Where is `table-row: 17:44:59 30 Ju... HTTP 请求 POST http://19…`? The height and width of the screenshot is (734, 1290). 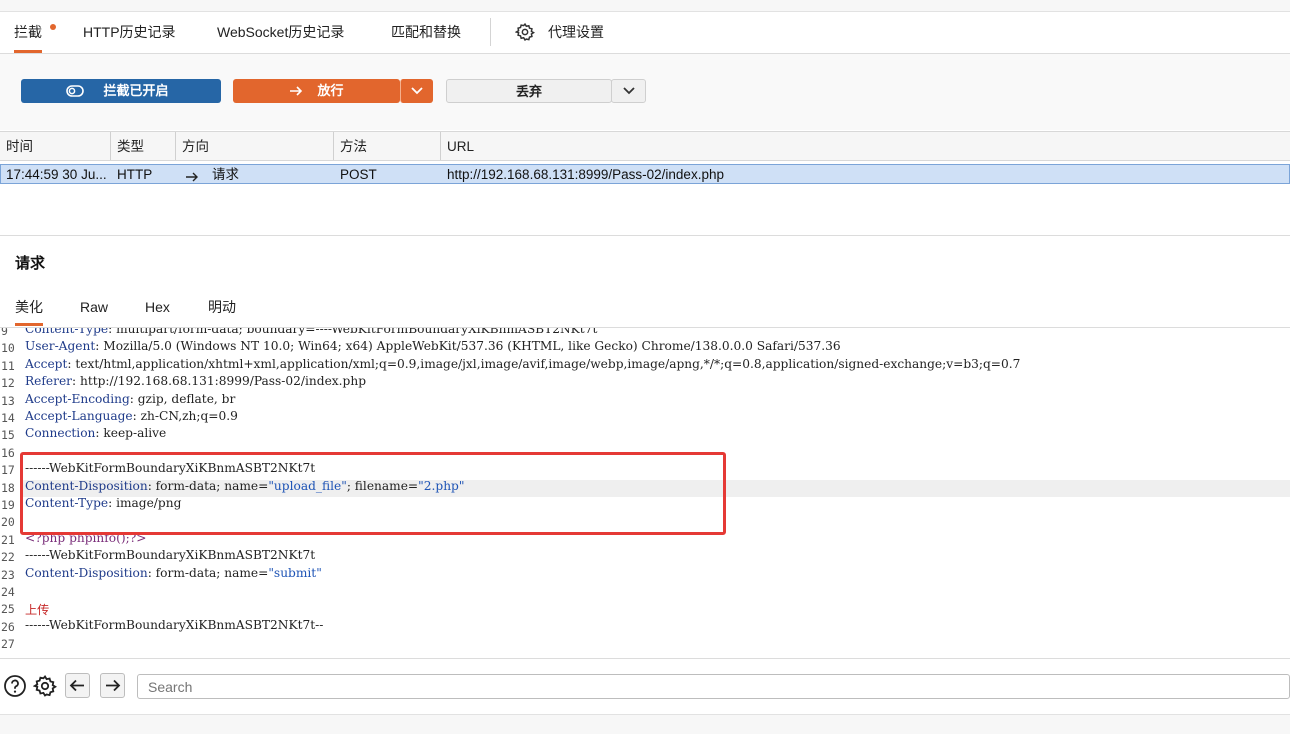
table-row: 17:44:59 30 Ju... HTTP 请求 POST http://19… is located at coordinates (645, 174).